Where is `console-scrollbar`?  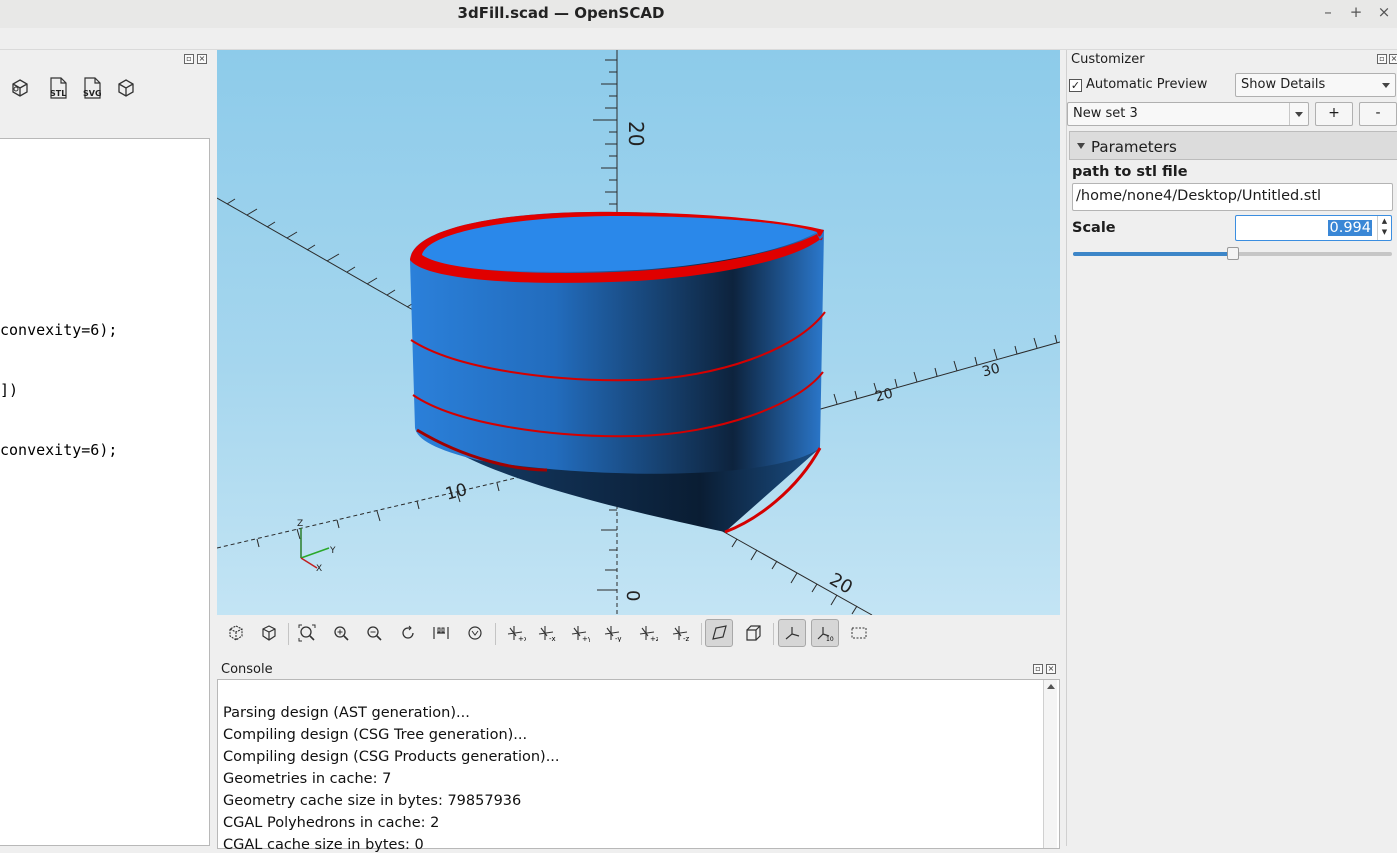 console-scrollbar is located at coordinates (1050, 764).